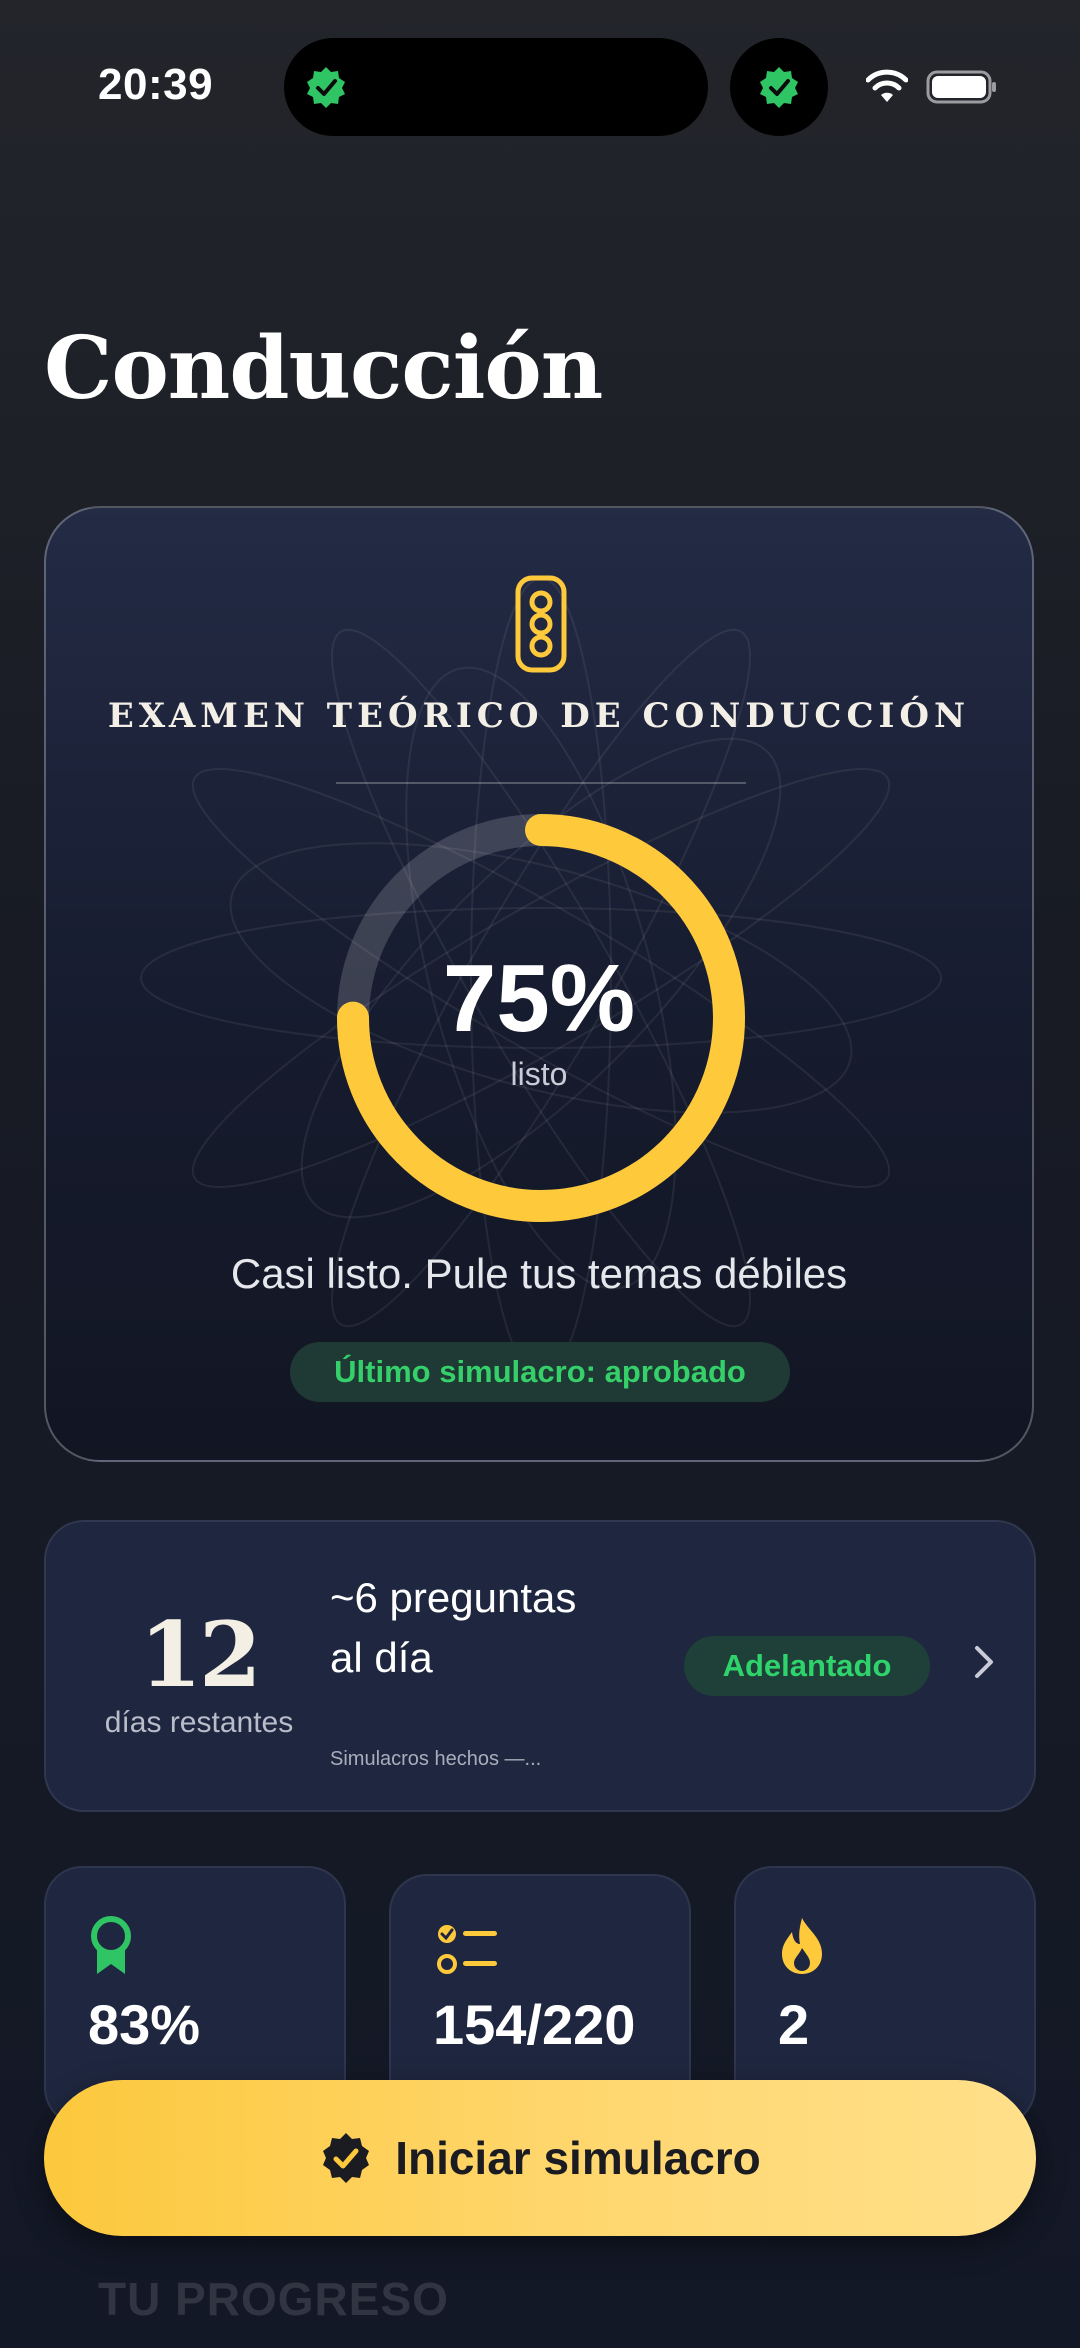  Describe the element at coordinates (323, 368) in the screenshot. I see `page-title: Conducción` at that location.